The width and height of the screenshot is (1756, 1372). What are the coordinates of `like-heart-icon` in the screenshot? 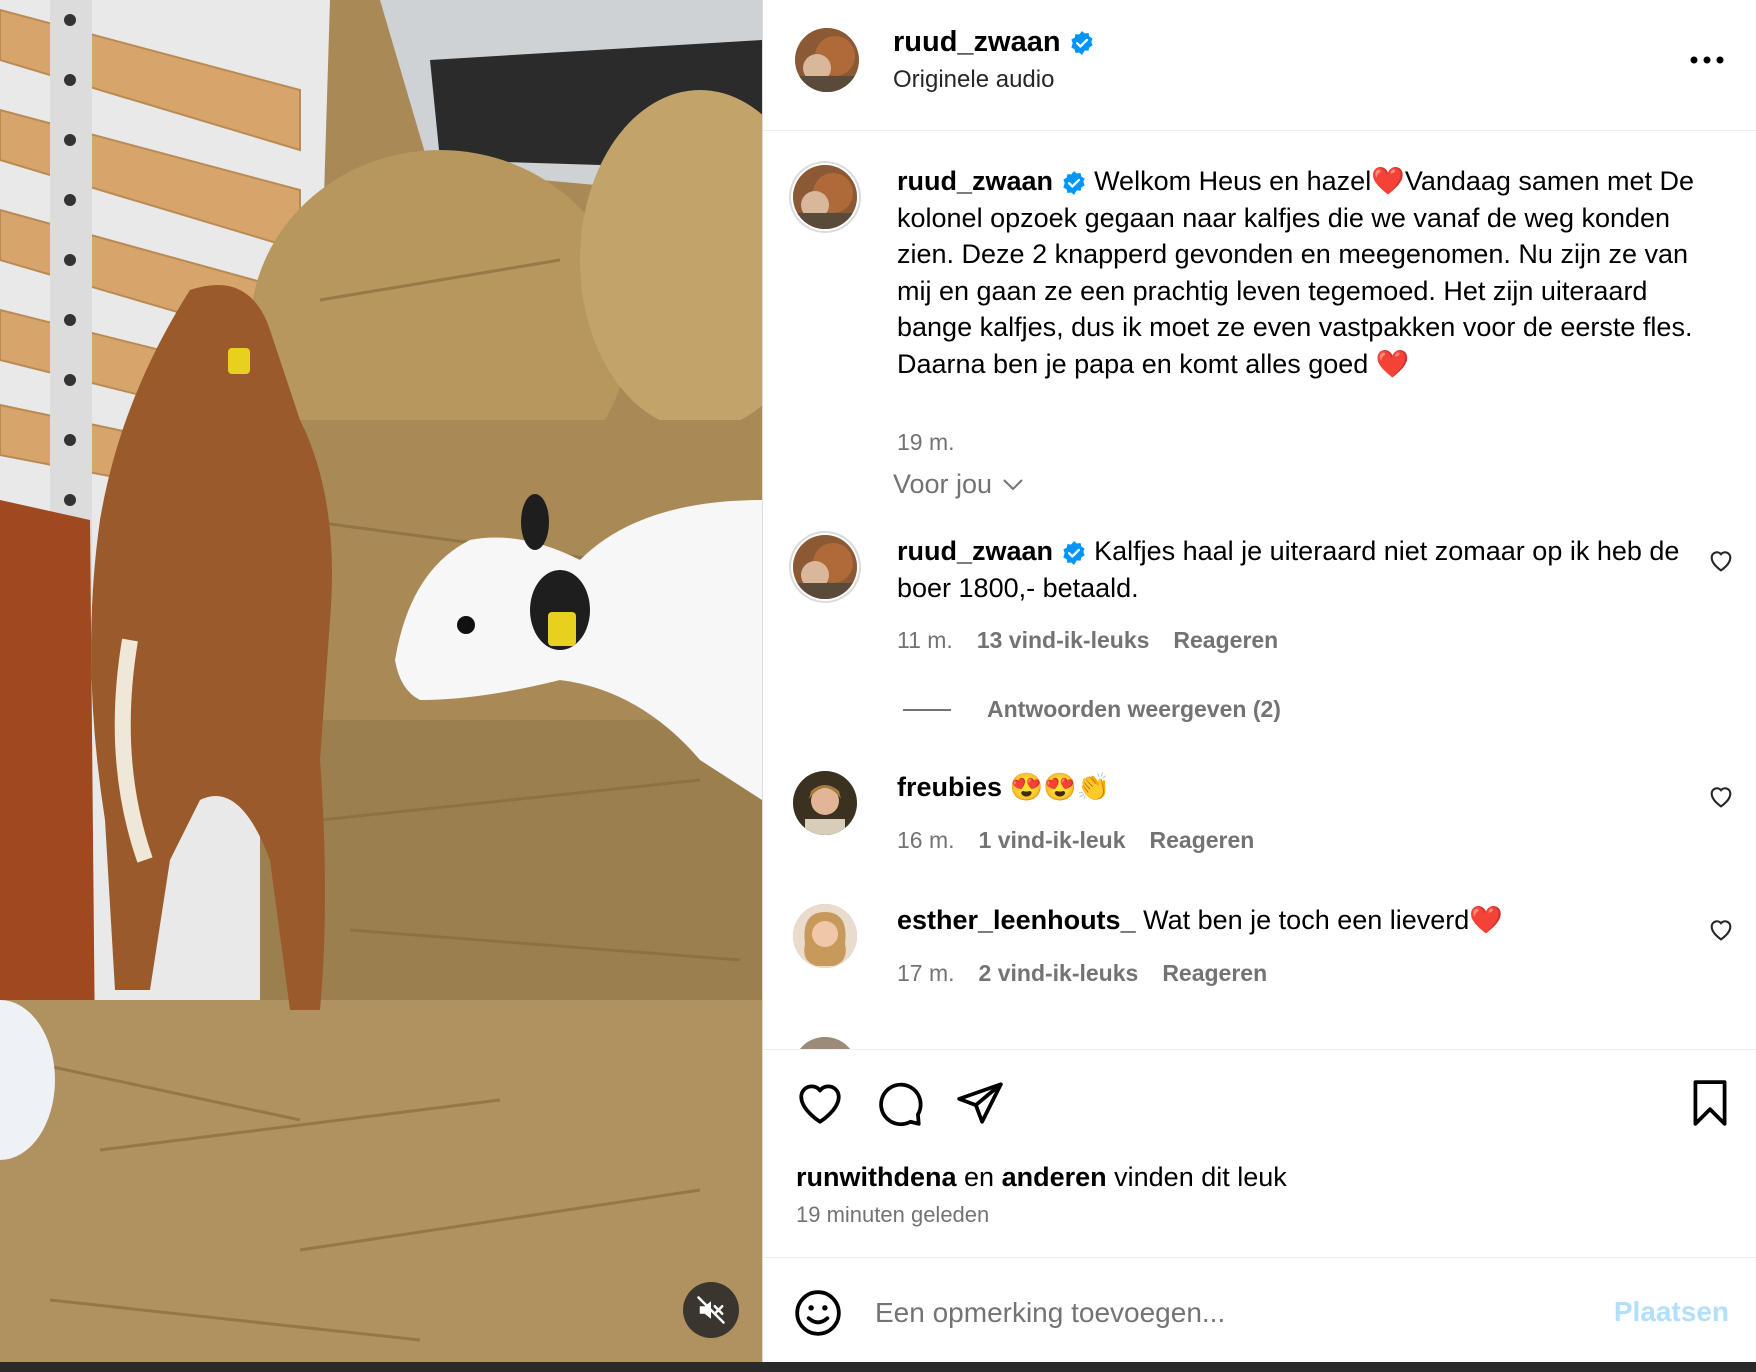 It's located at (820, 1103).